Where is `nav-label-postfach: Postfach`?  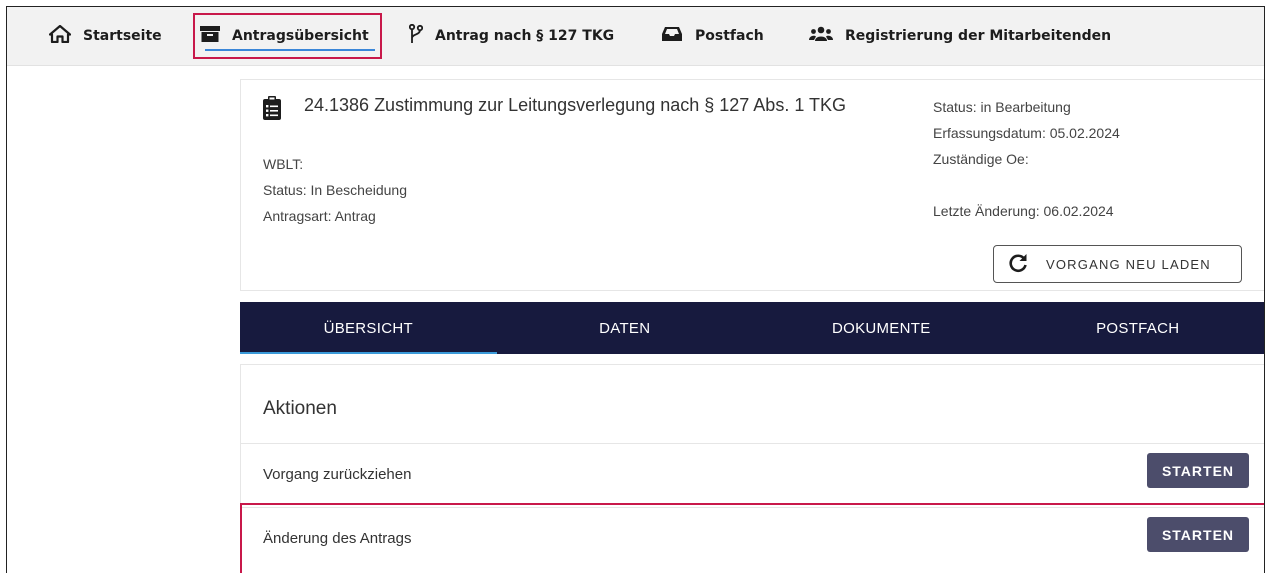
nav-label-postfach: Postfach is located at coordinates (729, 36).